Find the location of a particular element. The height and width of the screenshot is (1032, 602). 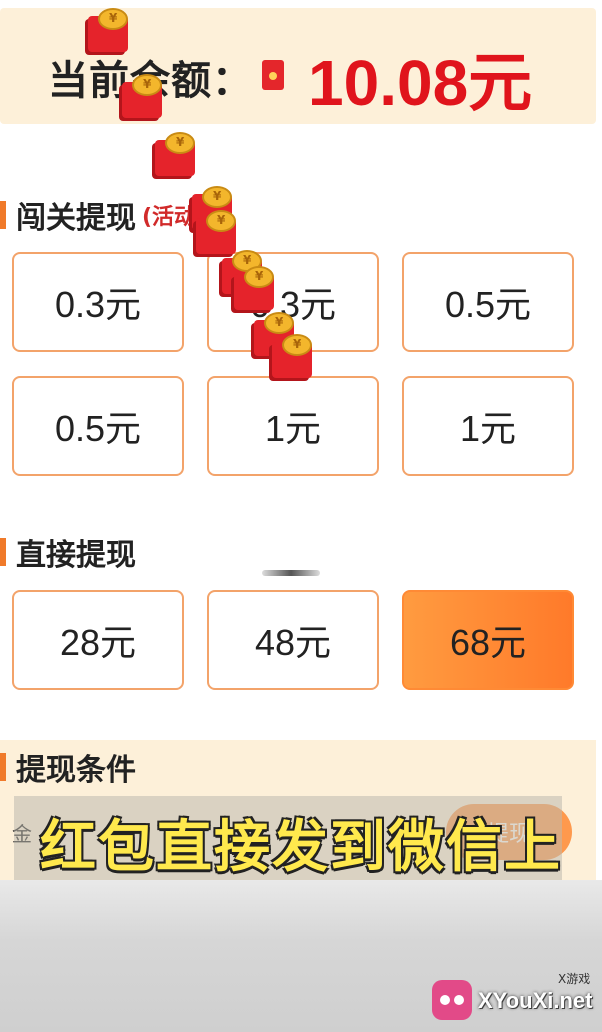

balance-value: 10.08元 is located at coordinates (420, 83).